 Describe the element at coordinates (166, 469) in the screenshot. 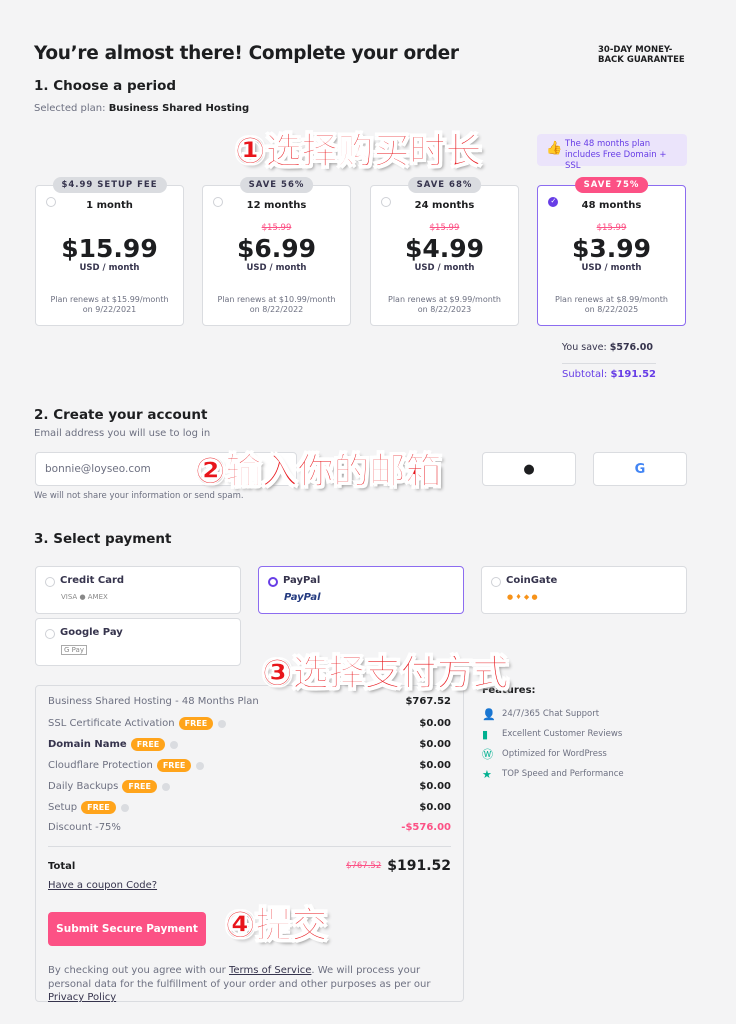

I see `email-input` at that location.